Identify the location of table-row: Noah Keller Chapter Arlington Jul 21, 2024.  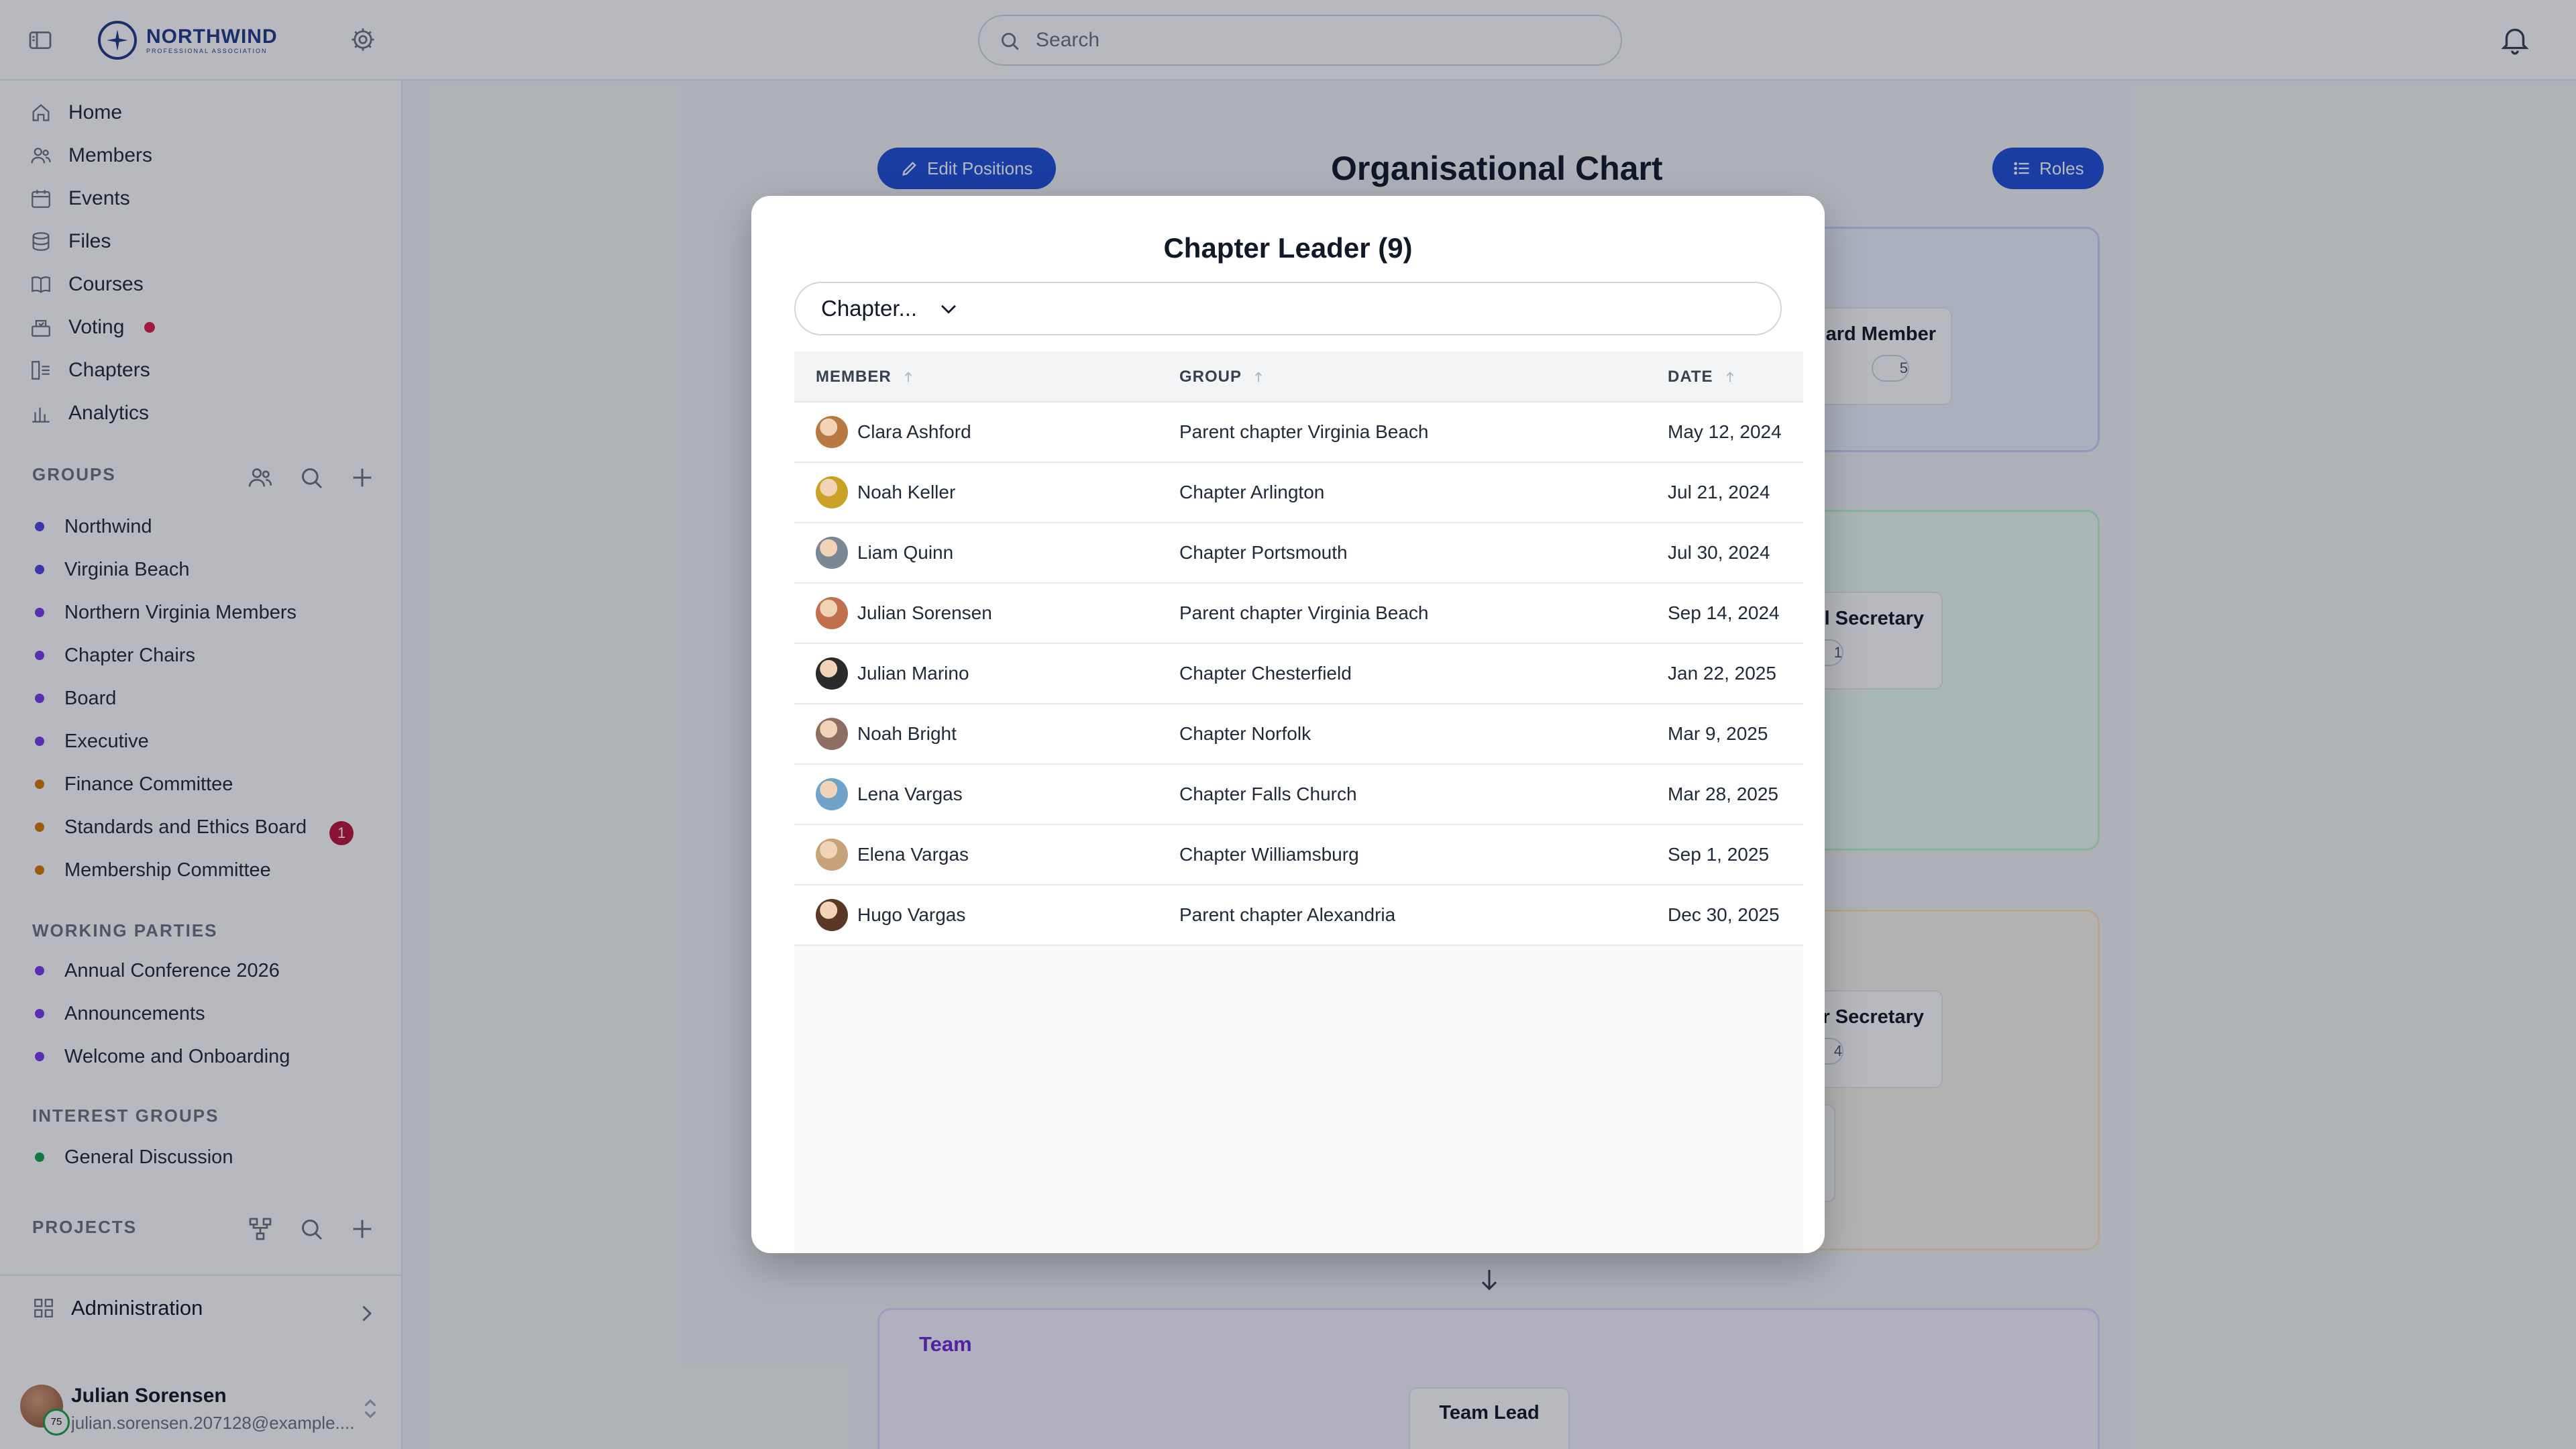
(1298, 493).